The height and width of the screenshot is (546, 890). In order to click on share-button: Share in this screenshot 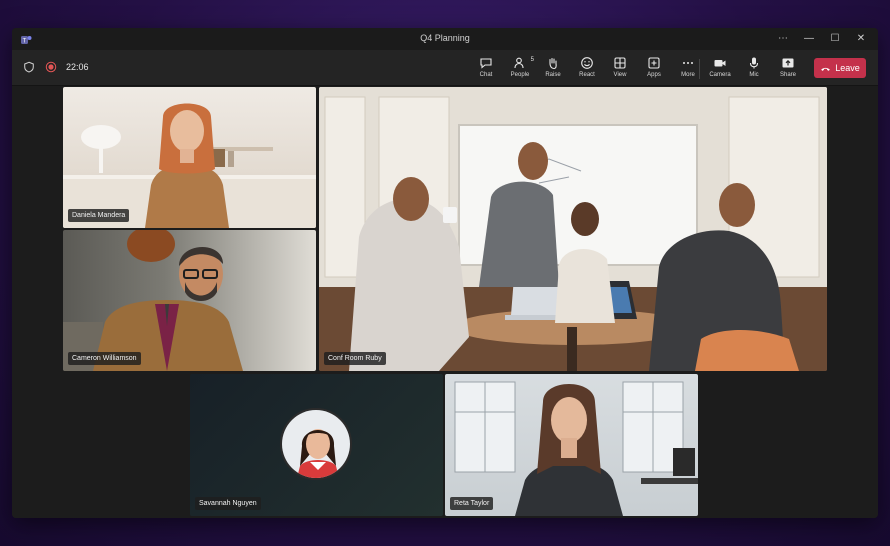, I will do `click(788, 68)`.